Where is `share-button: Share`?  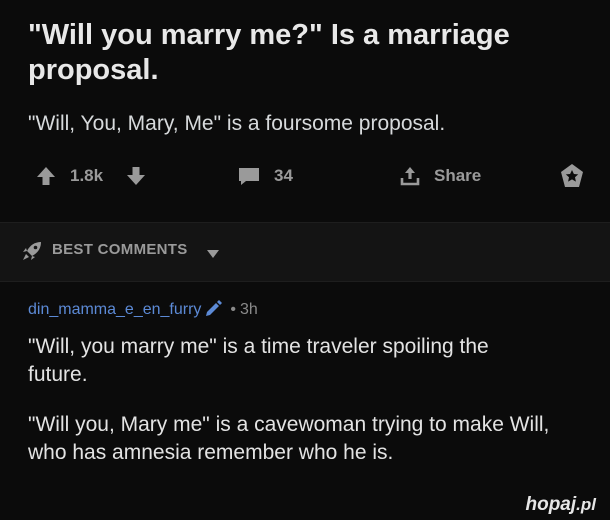
share-button: Share is located at coordinates (457, 176).